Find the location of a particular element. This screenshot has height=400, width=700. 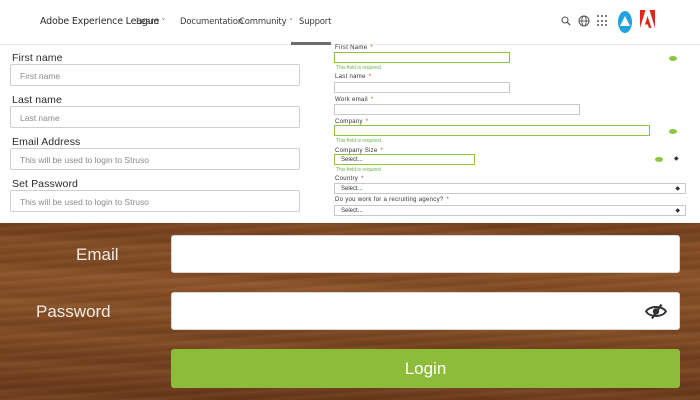

search-icon is located at coordinates (566, 21).